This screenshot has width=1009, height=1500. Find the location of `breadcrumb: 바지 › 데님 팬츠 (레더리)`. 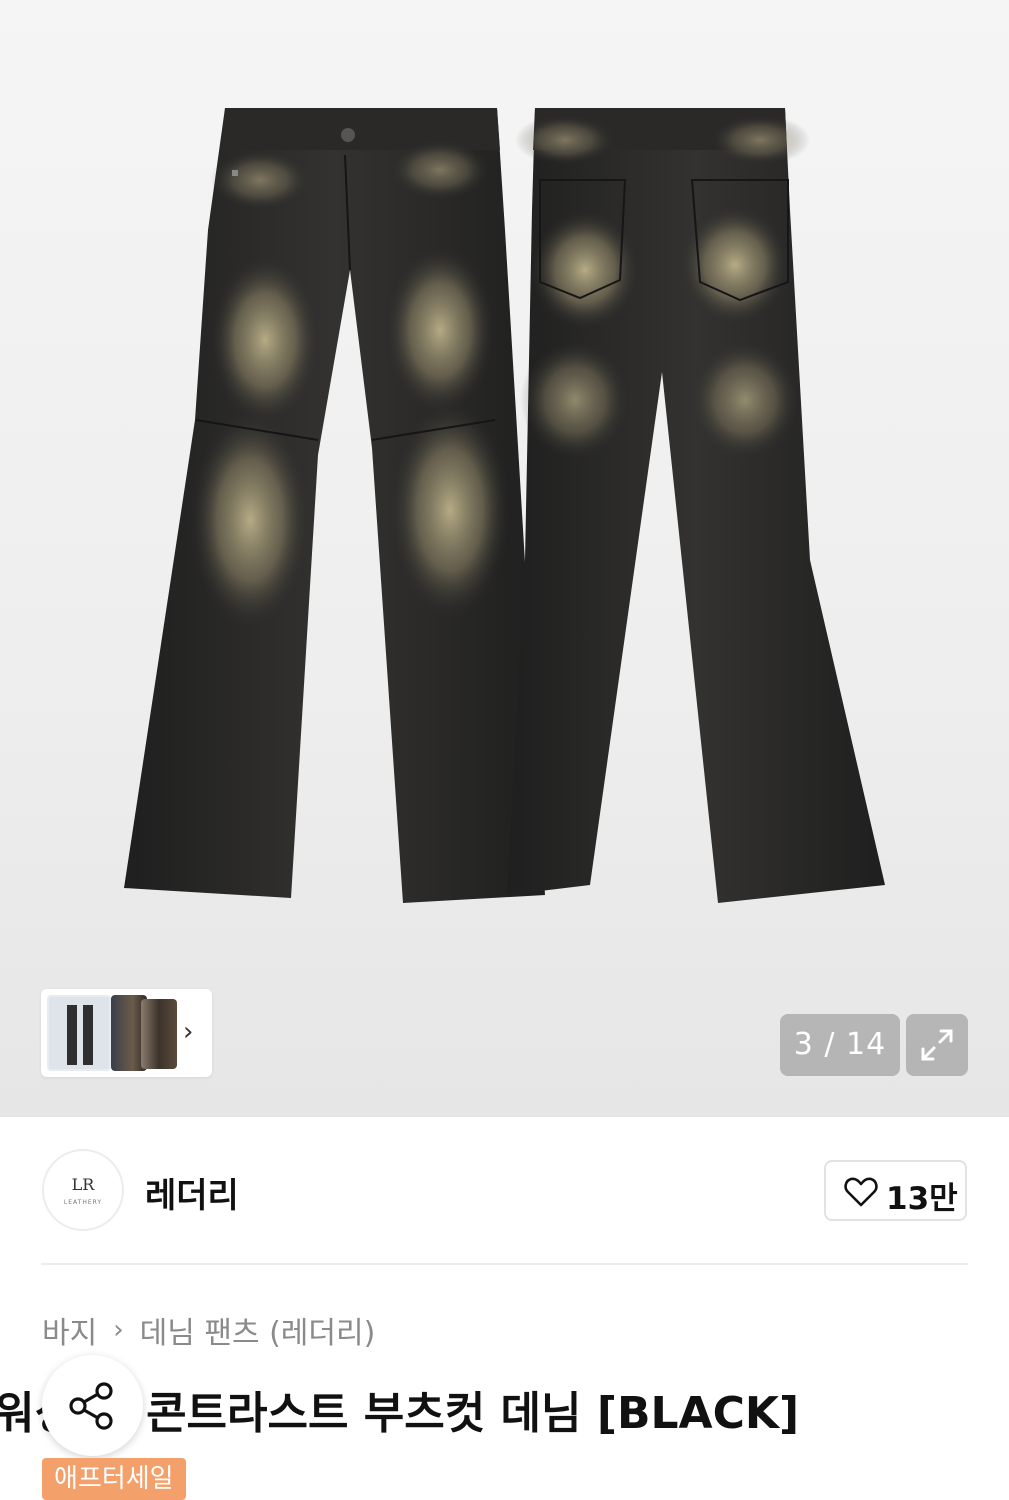

breadcrumb: 바지 › 데님 팬츠 (레더리) is located at coordinates (208, 1330).